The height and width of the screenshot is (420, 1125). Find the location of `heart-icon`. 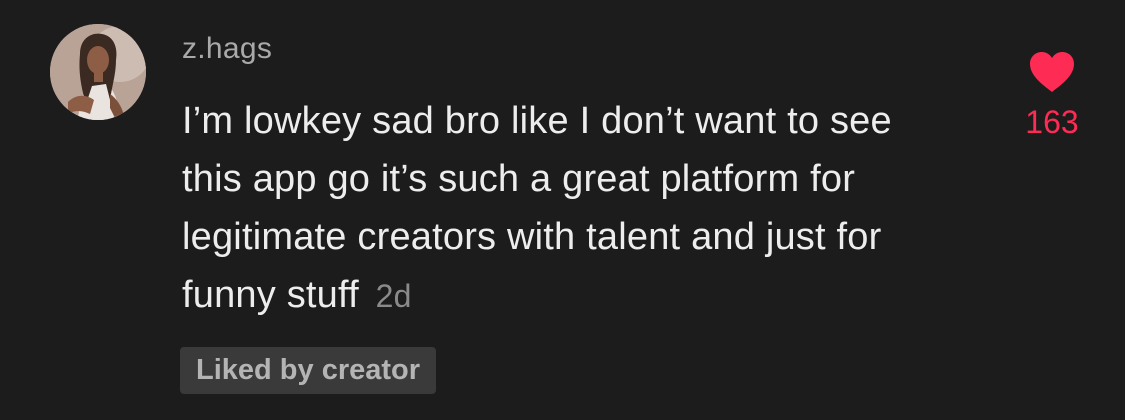

heart-icon is located at coordinates (1052, 72).